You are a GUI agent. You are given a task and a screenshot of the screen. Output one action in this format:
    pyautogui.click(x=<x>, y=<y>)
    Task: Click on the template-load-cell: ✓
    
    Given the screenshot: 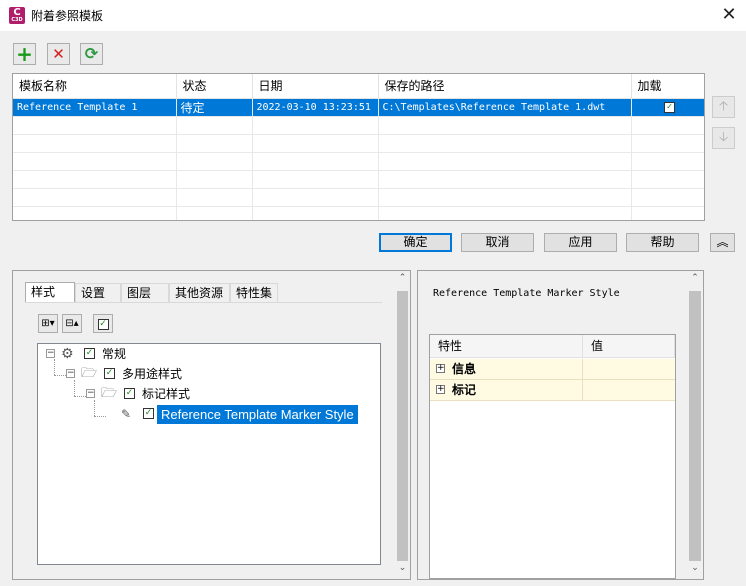 What is the action you would take?
    pyautogui.click(x=667, y=107)
    